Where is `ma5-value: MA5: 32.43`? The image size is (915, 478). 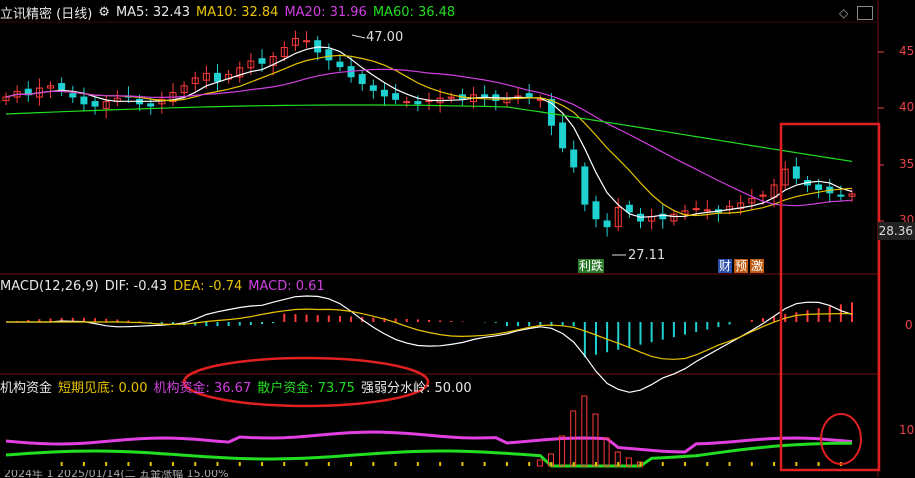
ma5-value: MA5: 32.43 is located at coordinates (153, 12).